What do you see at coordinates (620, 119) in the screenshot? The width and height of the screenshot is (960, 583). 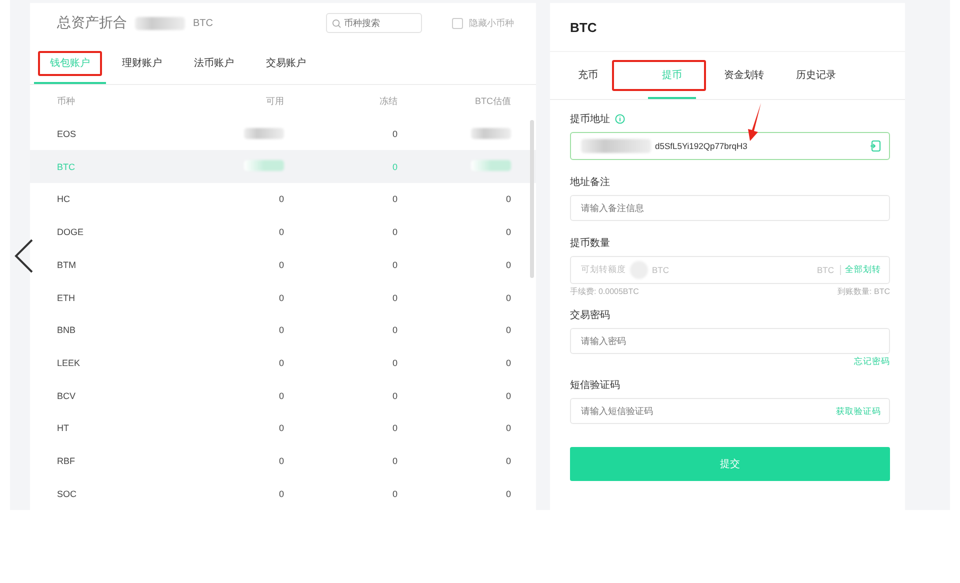 I see `info-icon` at bounding box center [620, 119].